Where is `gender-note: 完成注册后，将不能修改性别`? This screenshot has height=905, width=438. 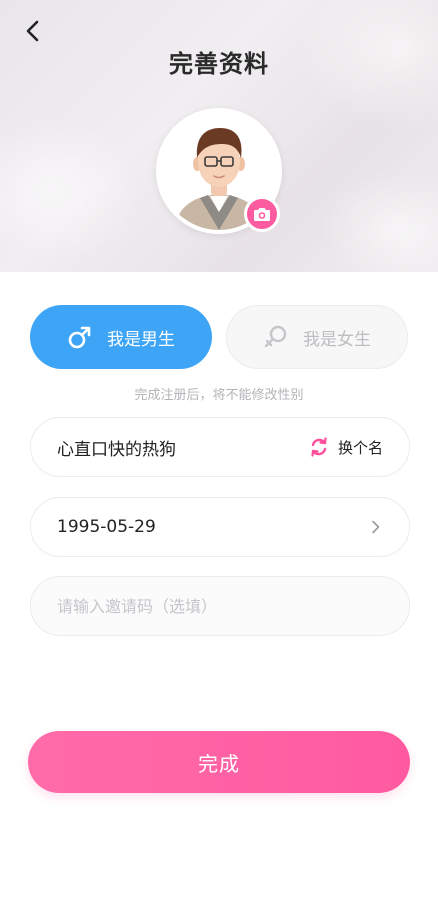 gender-note: 完成注册后，将不能修改性别 is located at coordinates (219, 395).